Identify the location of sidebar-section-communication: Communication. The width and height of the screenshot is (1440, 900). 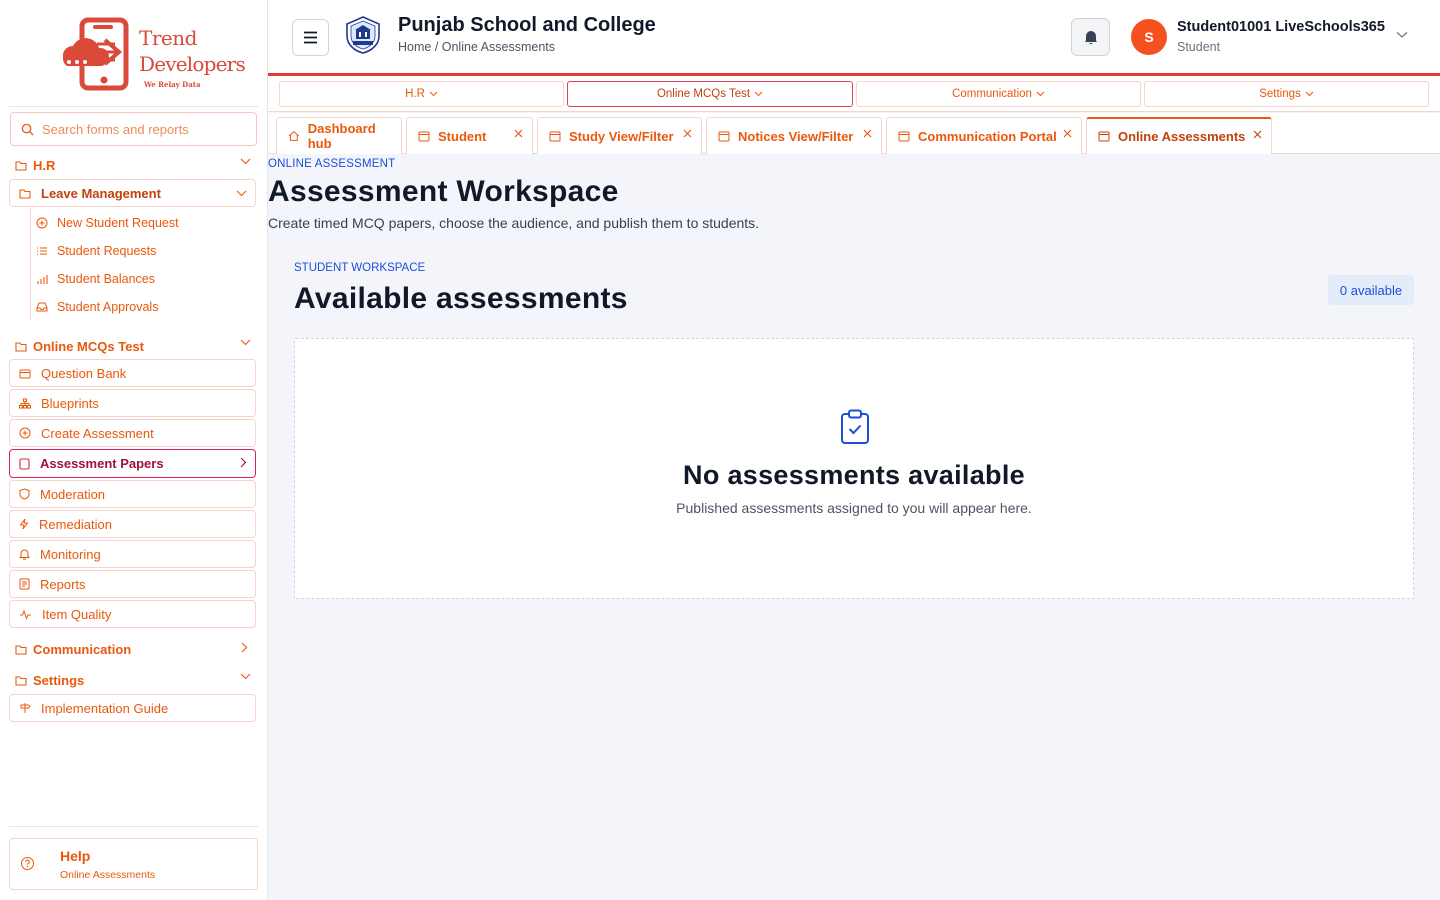
(135, 649).